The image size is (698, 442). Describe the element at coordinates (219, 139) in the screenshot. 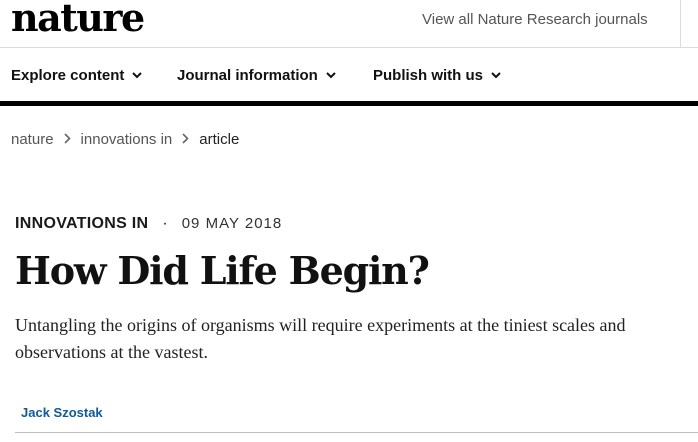

I see `breadcrumb-item-article: article` at that location.